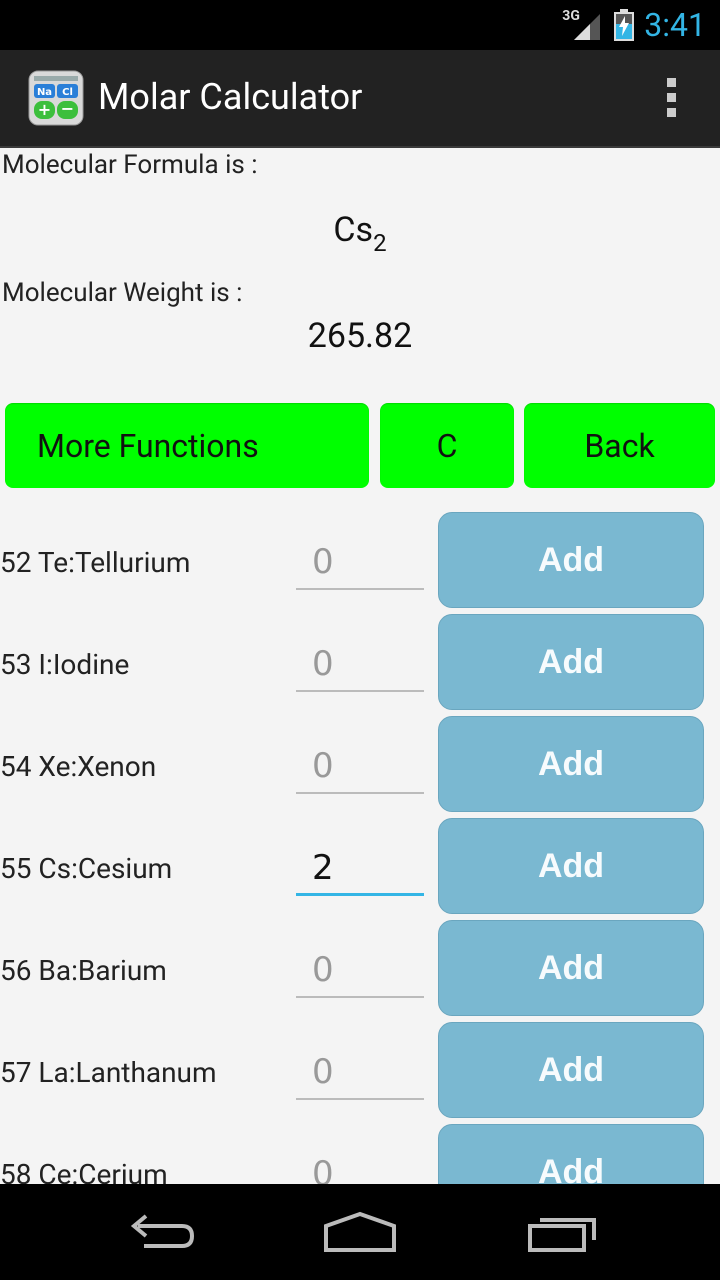 The height and width of the screenshot is (1280, 720). I want to click on list-item: 54 Xe:Xenon Add, so click(360, 765).